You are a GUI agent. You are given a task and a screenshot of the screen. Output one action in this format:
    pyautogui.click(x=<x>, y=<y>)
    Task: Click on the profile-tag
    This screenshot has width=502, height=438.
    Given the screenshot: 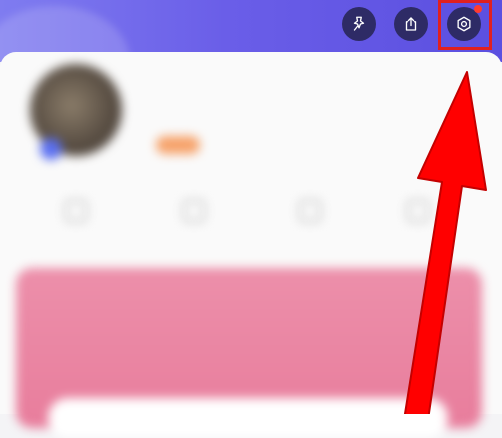 What is the action you would take?
    pyautogui.click(x=178, y=145)
    